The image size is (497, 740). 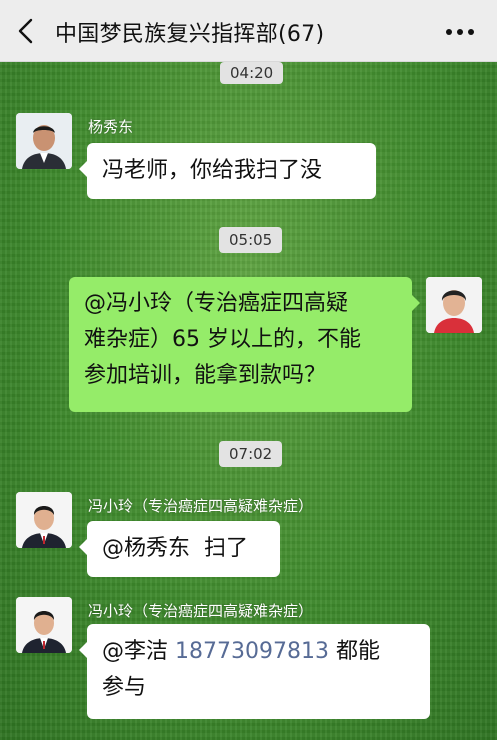 I want to click on message-text: 都能, so click(x=357, y=651).